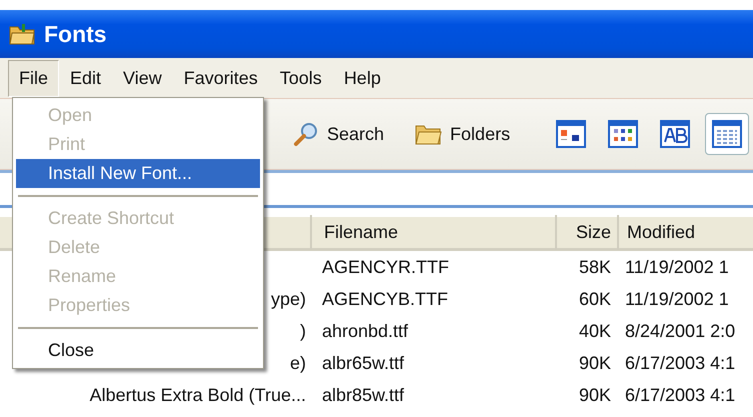 The height and width of the screenshot is (417, 753). What do you see at coordinates (363, 363) in the screenshot?
I see `table-cell-text: albr65w.ttf` at bounding box center [363, 363].